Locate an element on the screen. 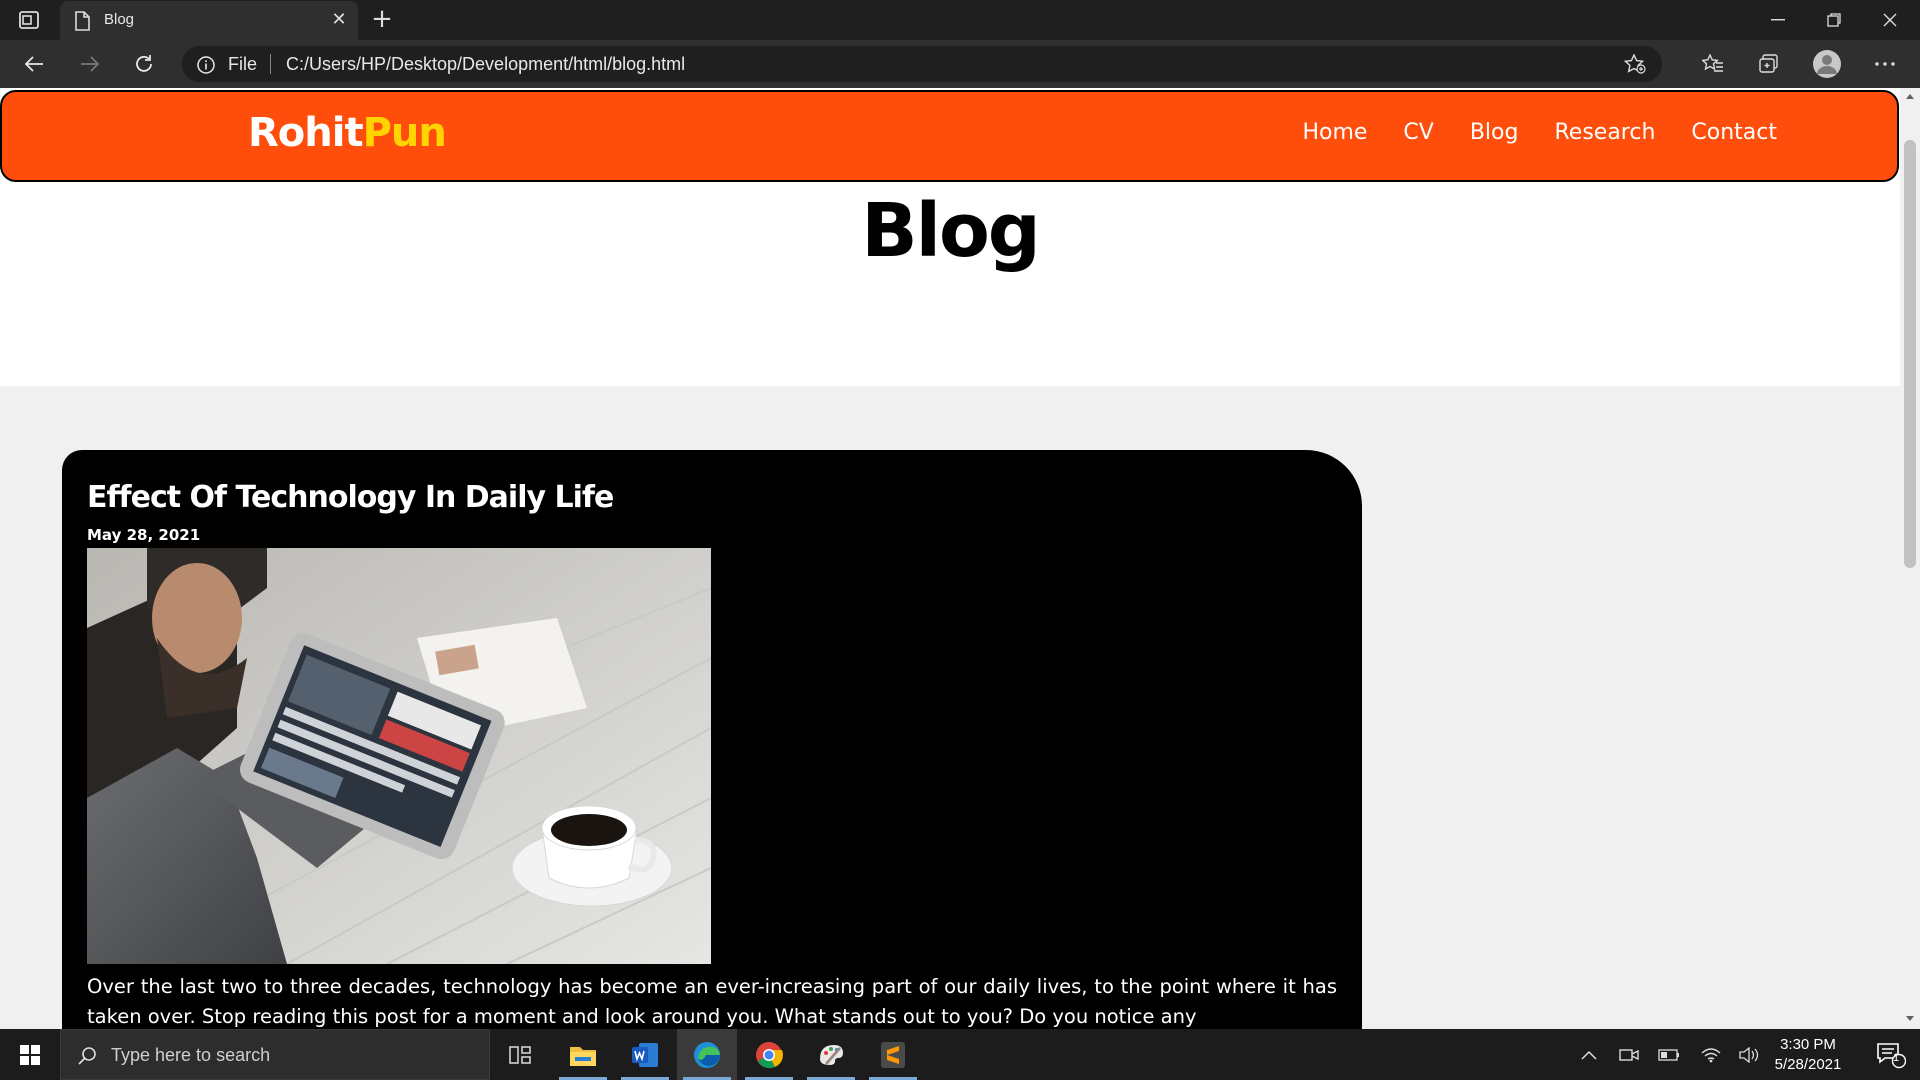 The width and height of the screenshot is (1920, 1080). tab-blog: Blog ✕ is located at coordinates (209, 20).